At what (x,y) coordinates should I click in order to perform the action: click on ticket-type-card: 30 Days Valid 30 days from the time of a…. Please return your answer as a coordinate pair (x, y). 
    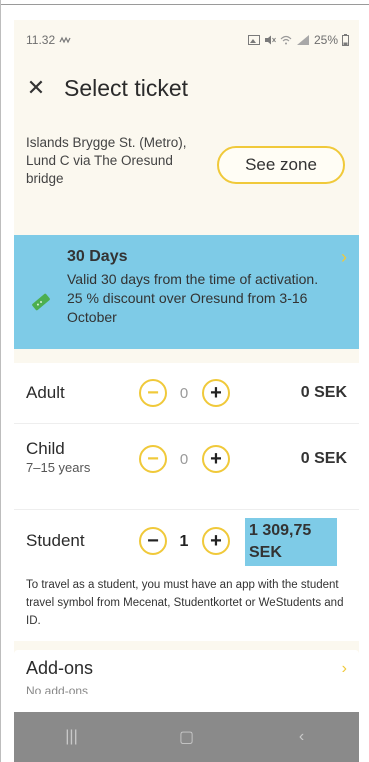
    Looking at the image, I should click on (186, 292).